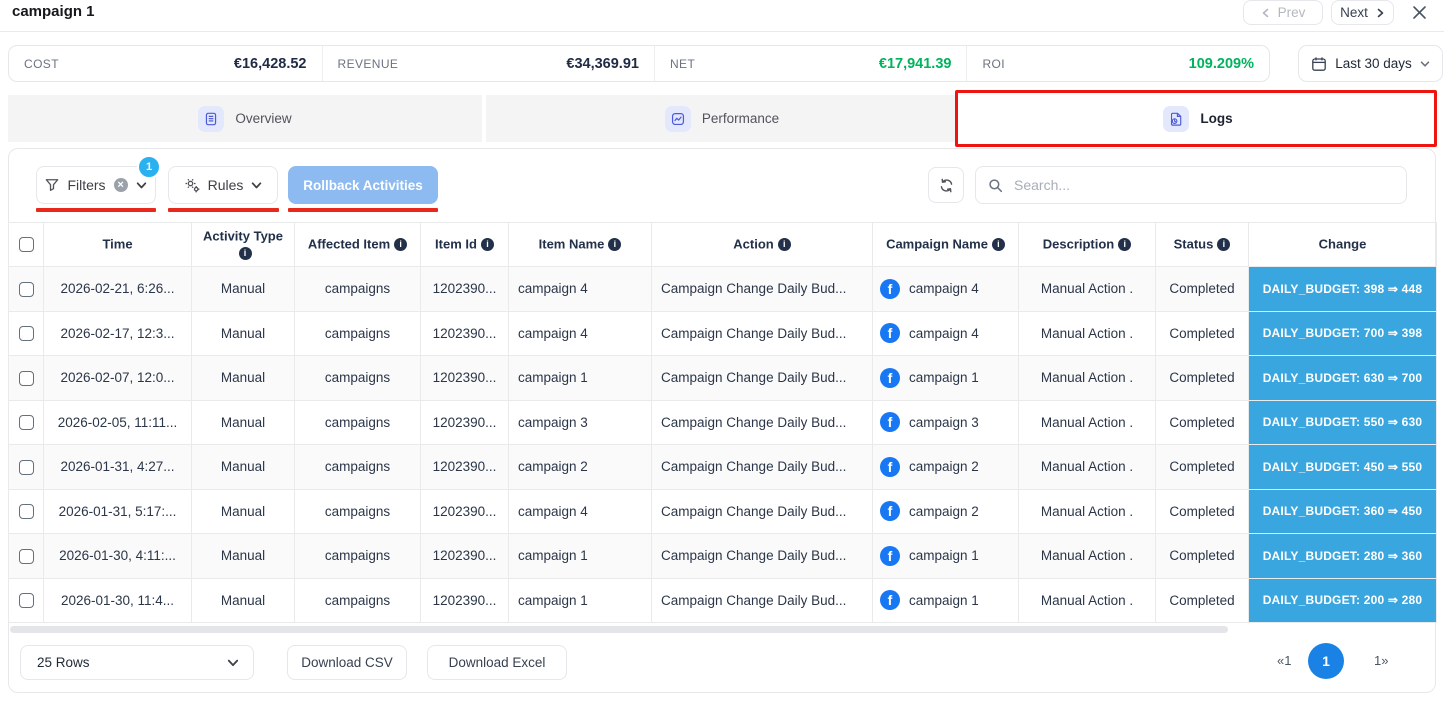  What do you see at coordinates (1198, 118) in the screenshot?
I see `tab-logs: Logs` at bounding box center [1198, 118].